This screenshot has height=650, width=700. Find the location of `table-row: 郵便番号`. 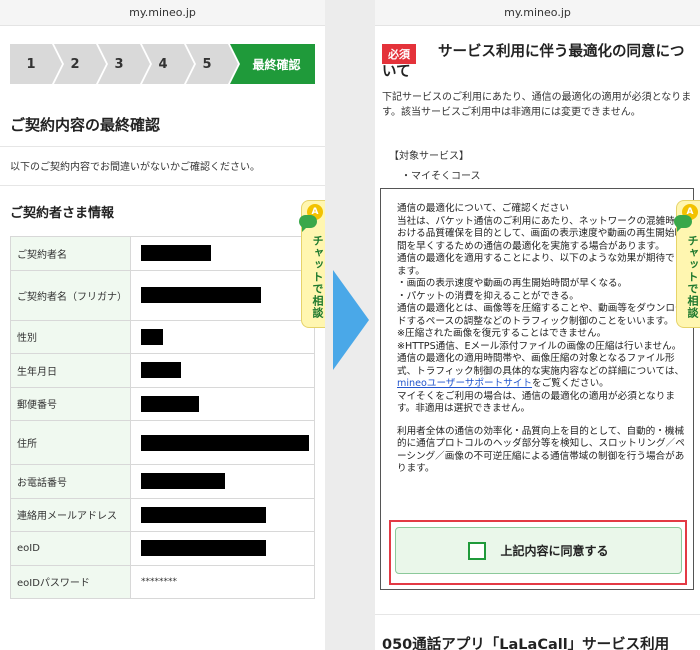

table-row: 郵便番号 is located at coordinates (162, 403).